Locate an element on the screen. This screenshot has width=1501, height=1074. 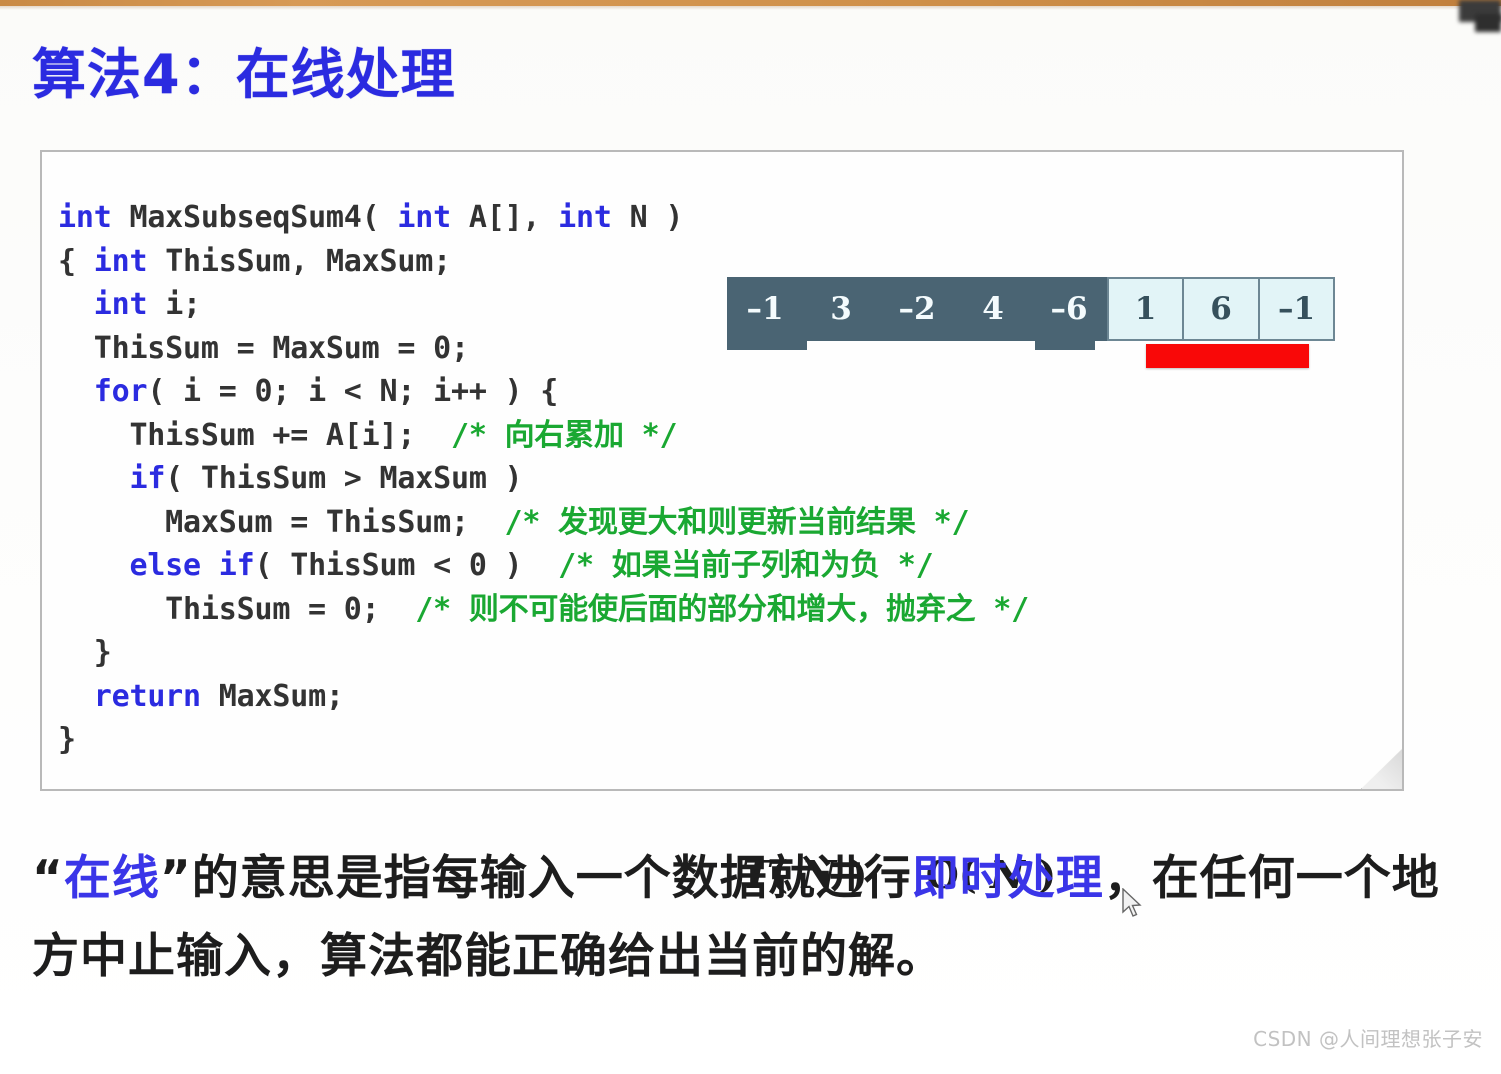
code-line: return MaxSum; is located at coordinates (201, 696).